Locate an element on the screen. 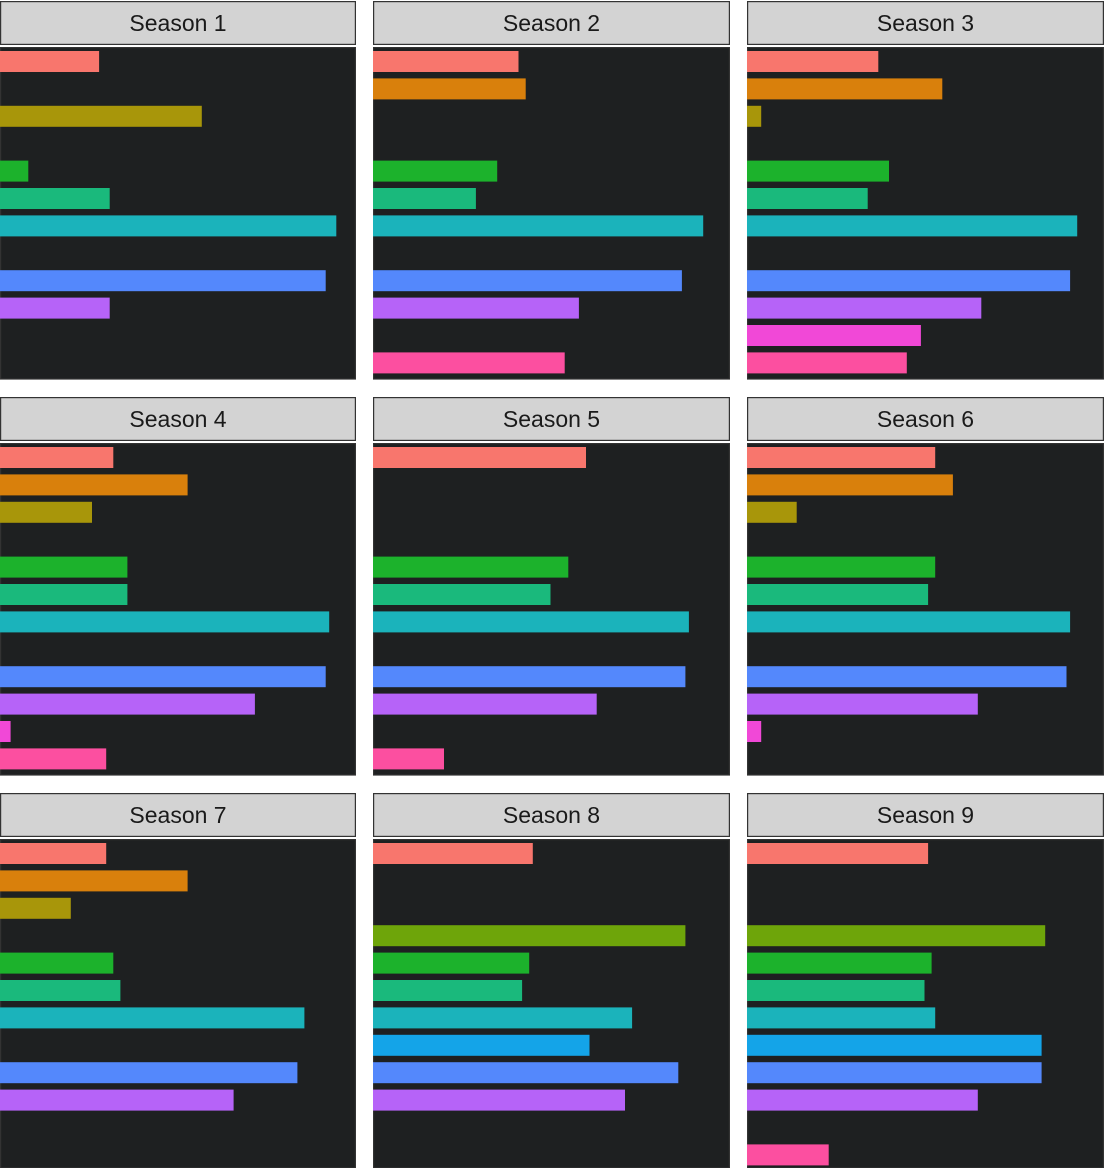 Image resolution: width=1106 pixels, height=1168 pixels. facet-strip-label: Season 3 is located at coordinates (925, 23).